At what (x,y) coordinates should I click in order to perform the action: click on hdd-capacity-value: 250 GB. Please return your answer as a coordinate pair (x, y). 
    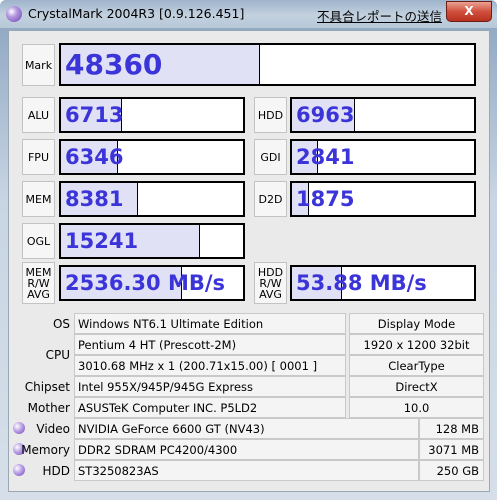
    Looking at the image, I should click on (451, 470).